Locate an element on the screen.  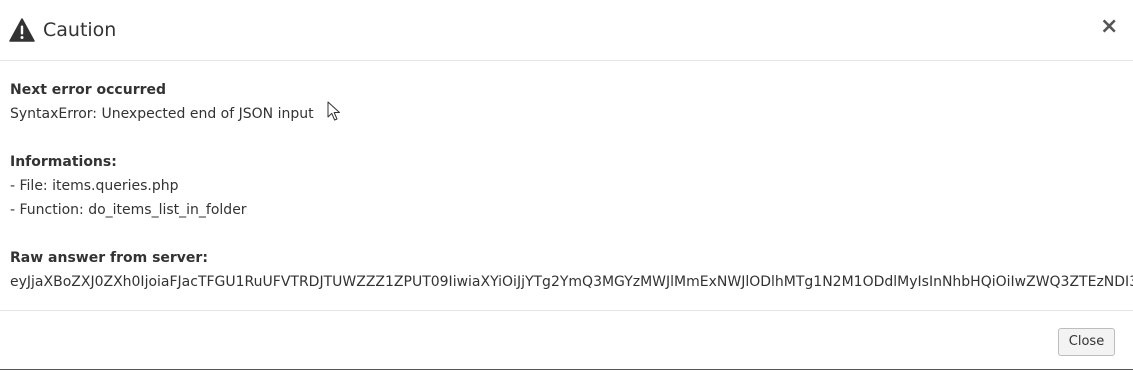
error-heading: Next error occurred is located at coordinates (88, 90).